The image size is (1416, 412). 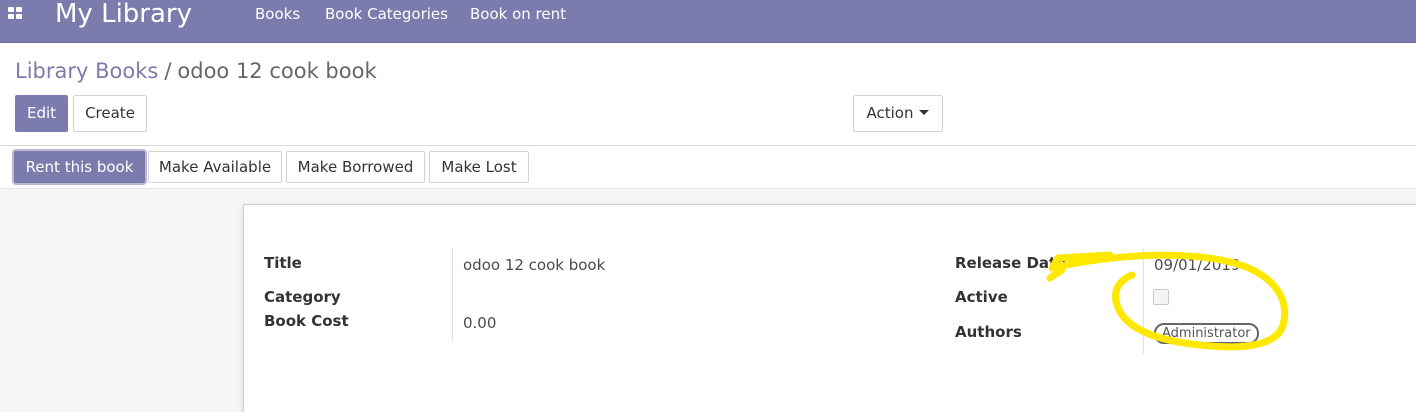 What do you see at coordinates (518, 14) in the screenshot?
I see `menu-item-book-on-rent: Book on rent` at bounding box center [518, 14].